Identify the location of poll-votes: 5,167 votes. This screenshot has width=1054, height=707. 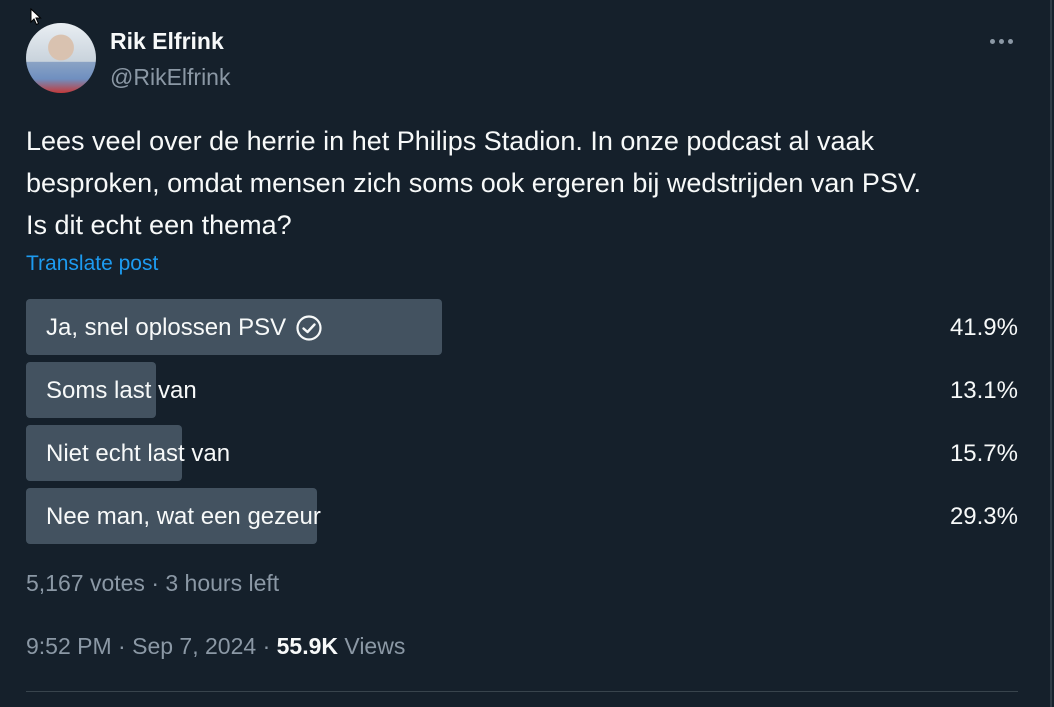
(85, 583).